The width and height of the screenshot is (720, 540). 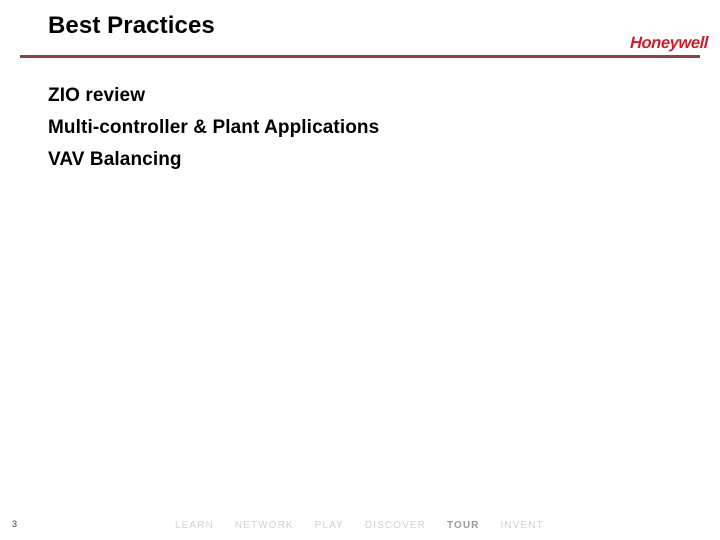 I want to click on header-divider, so click(x=360, y=56).